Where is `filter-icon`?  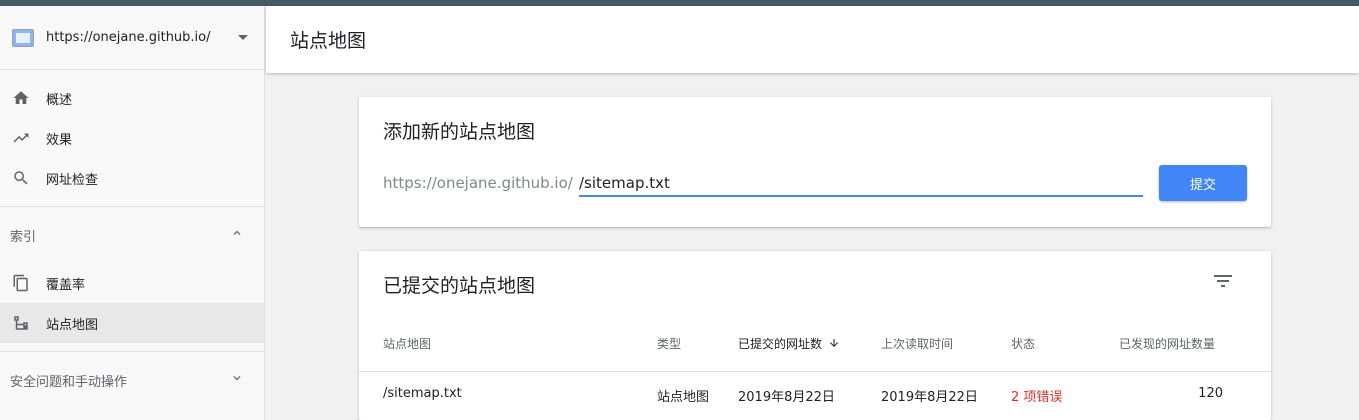
filter-icon is located at coordinates (1223, 281).